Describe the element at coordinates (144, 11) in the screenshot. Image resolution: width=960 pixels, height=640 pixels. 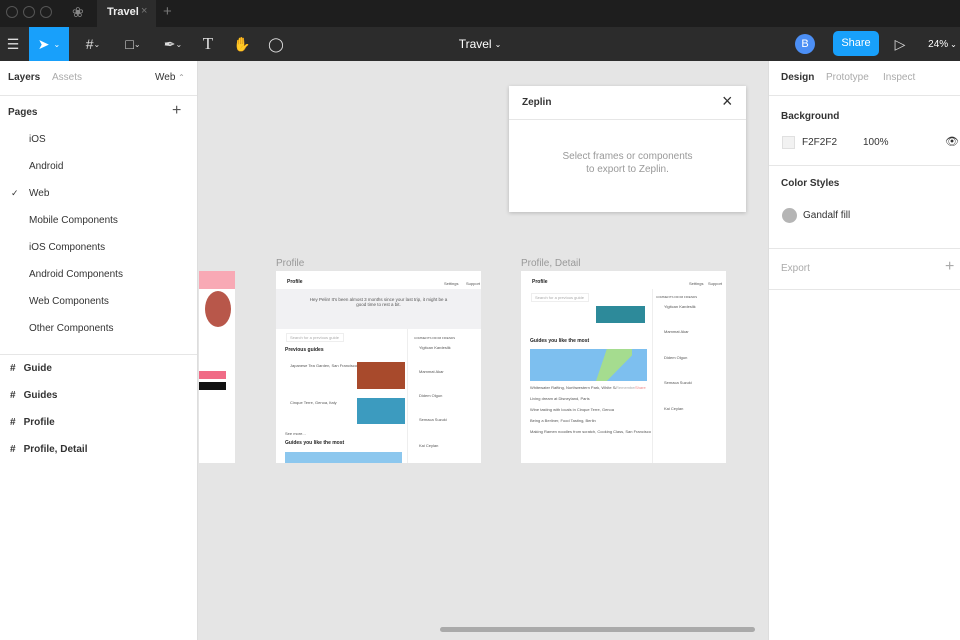
I see `close-tab-icon: ×` at that location.